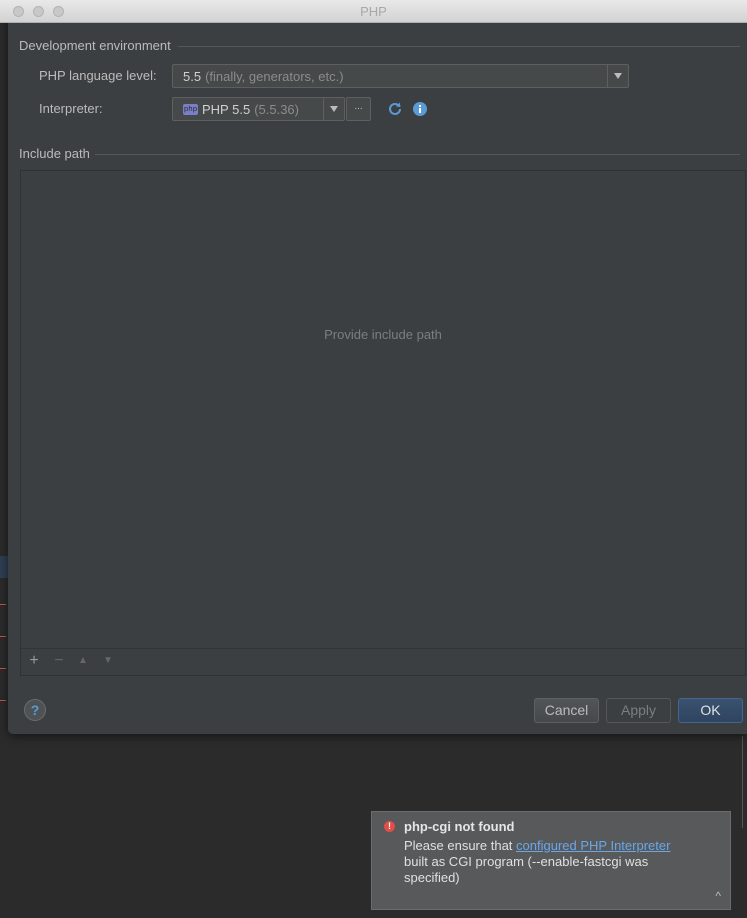 This screenshot has height=918, width=747. I want to click on include-path-toolbar: + − ▲ ▼, so click(383, 661).